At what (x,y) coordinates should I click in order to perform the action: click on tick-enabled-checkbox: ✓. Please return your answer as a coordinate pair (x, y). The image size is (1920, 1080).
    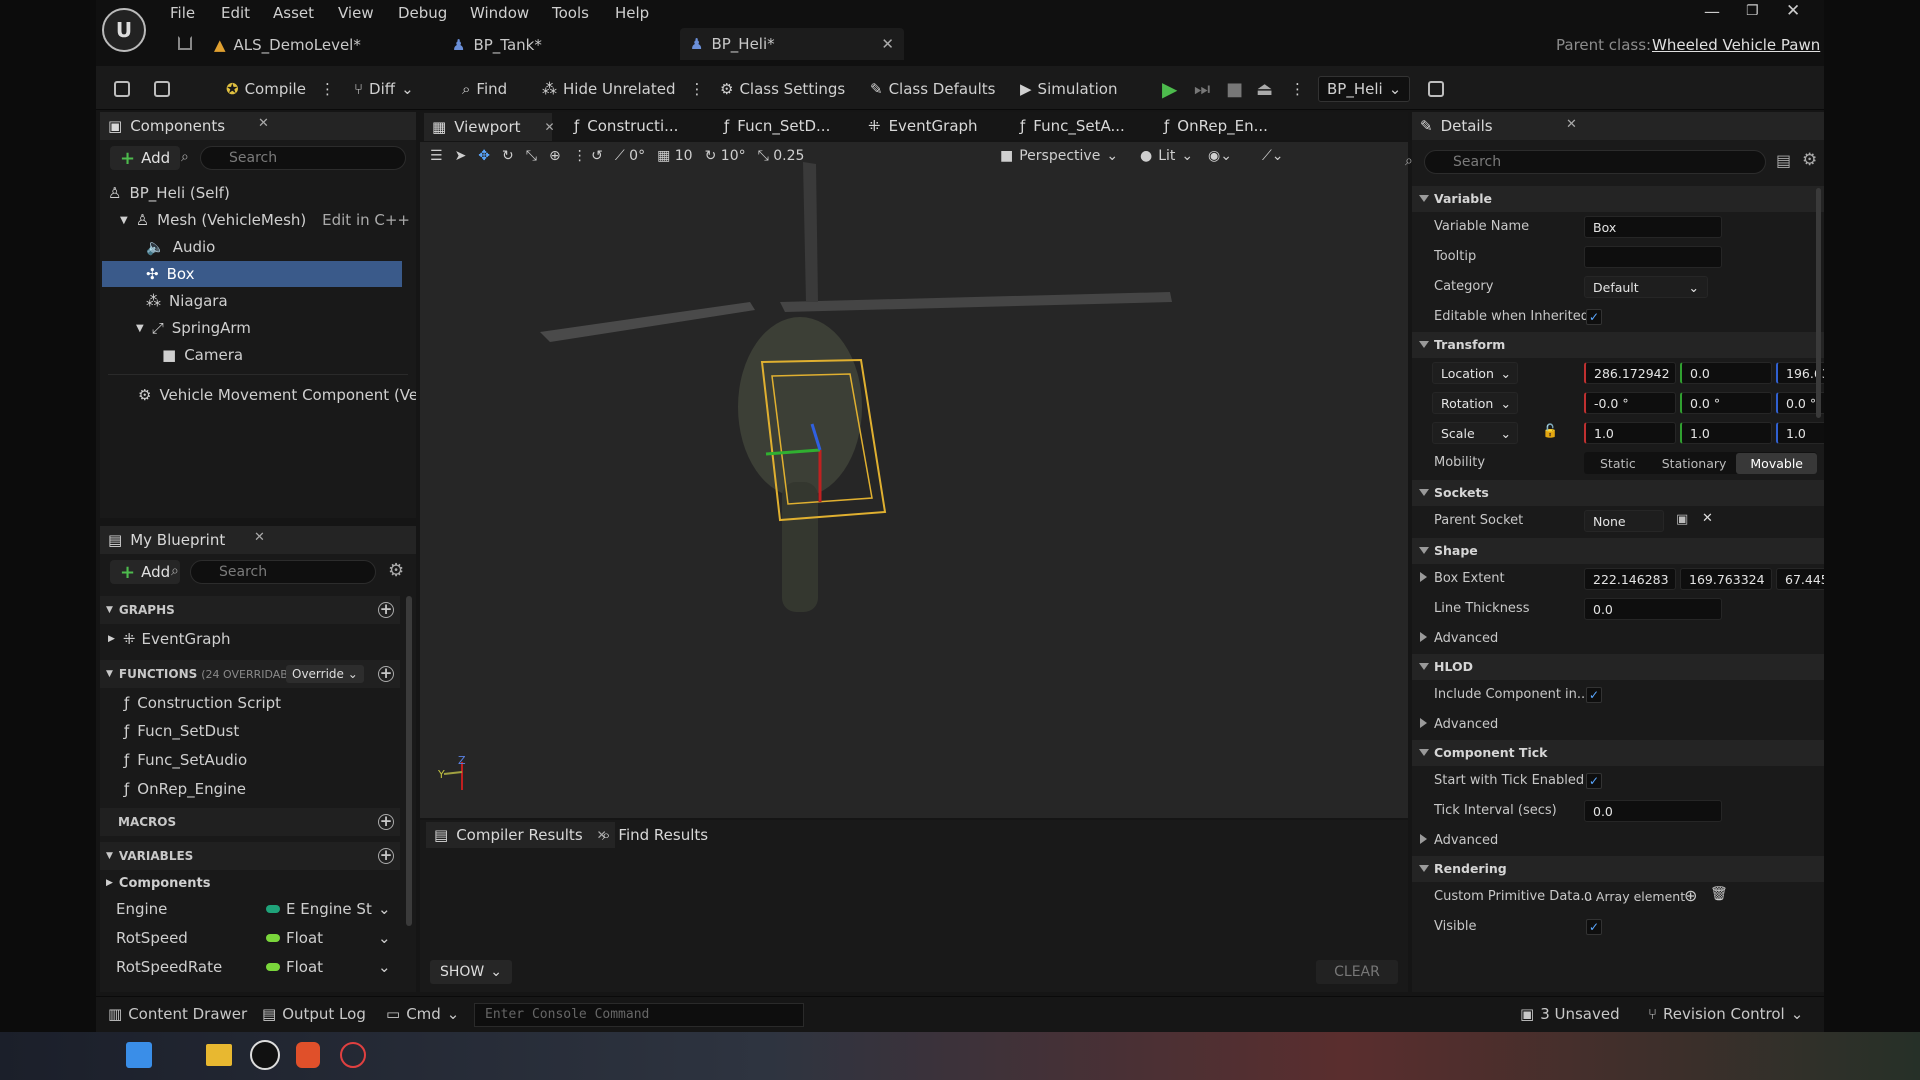
    Looking at the image, I should click on (1594, 781).